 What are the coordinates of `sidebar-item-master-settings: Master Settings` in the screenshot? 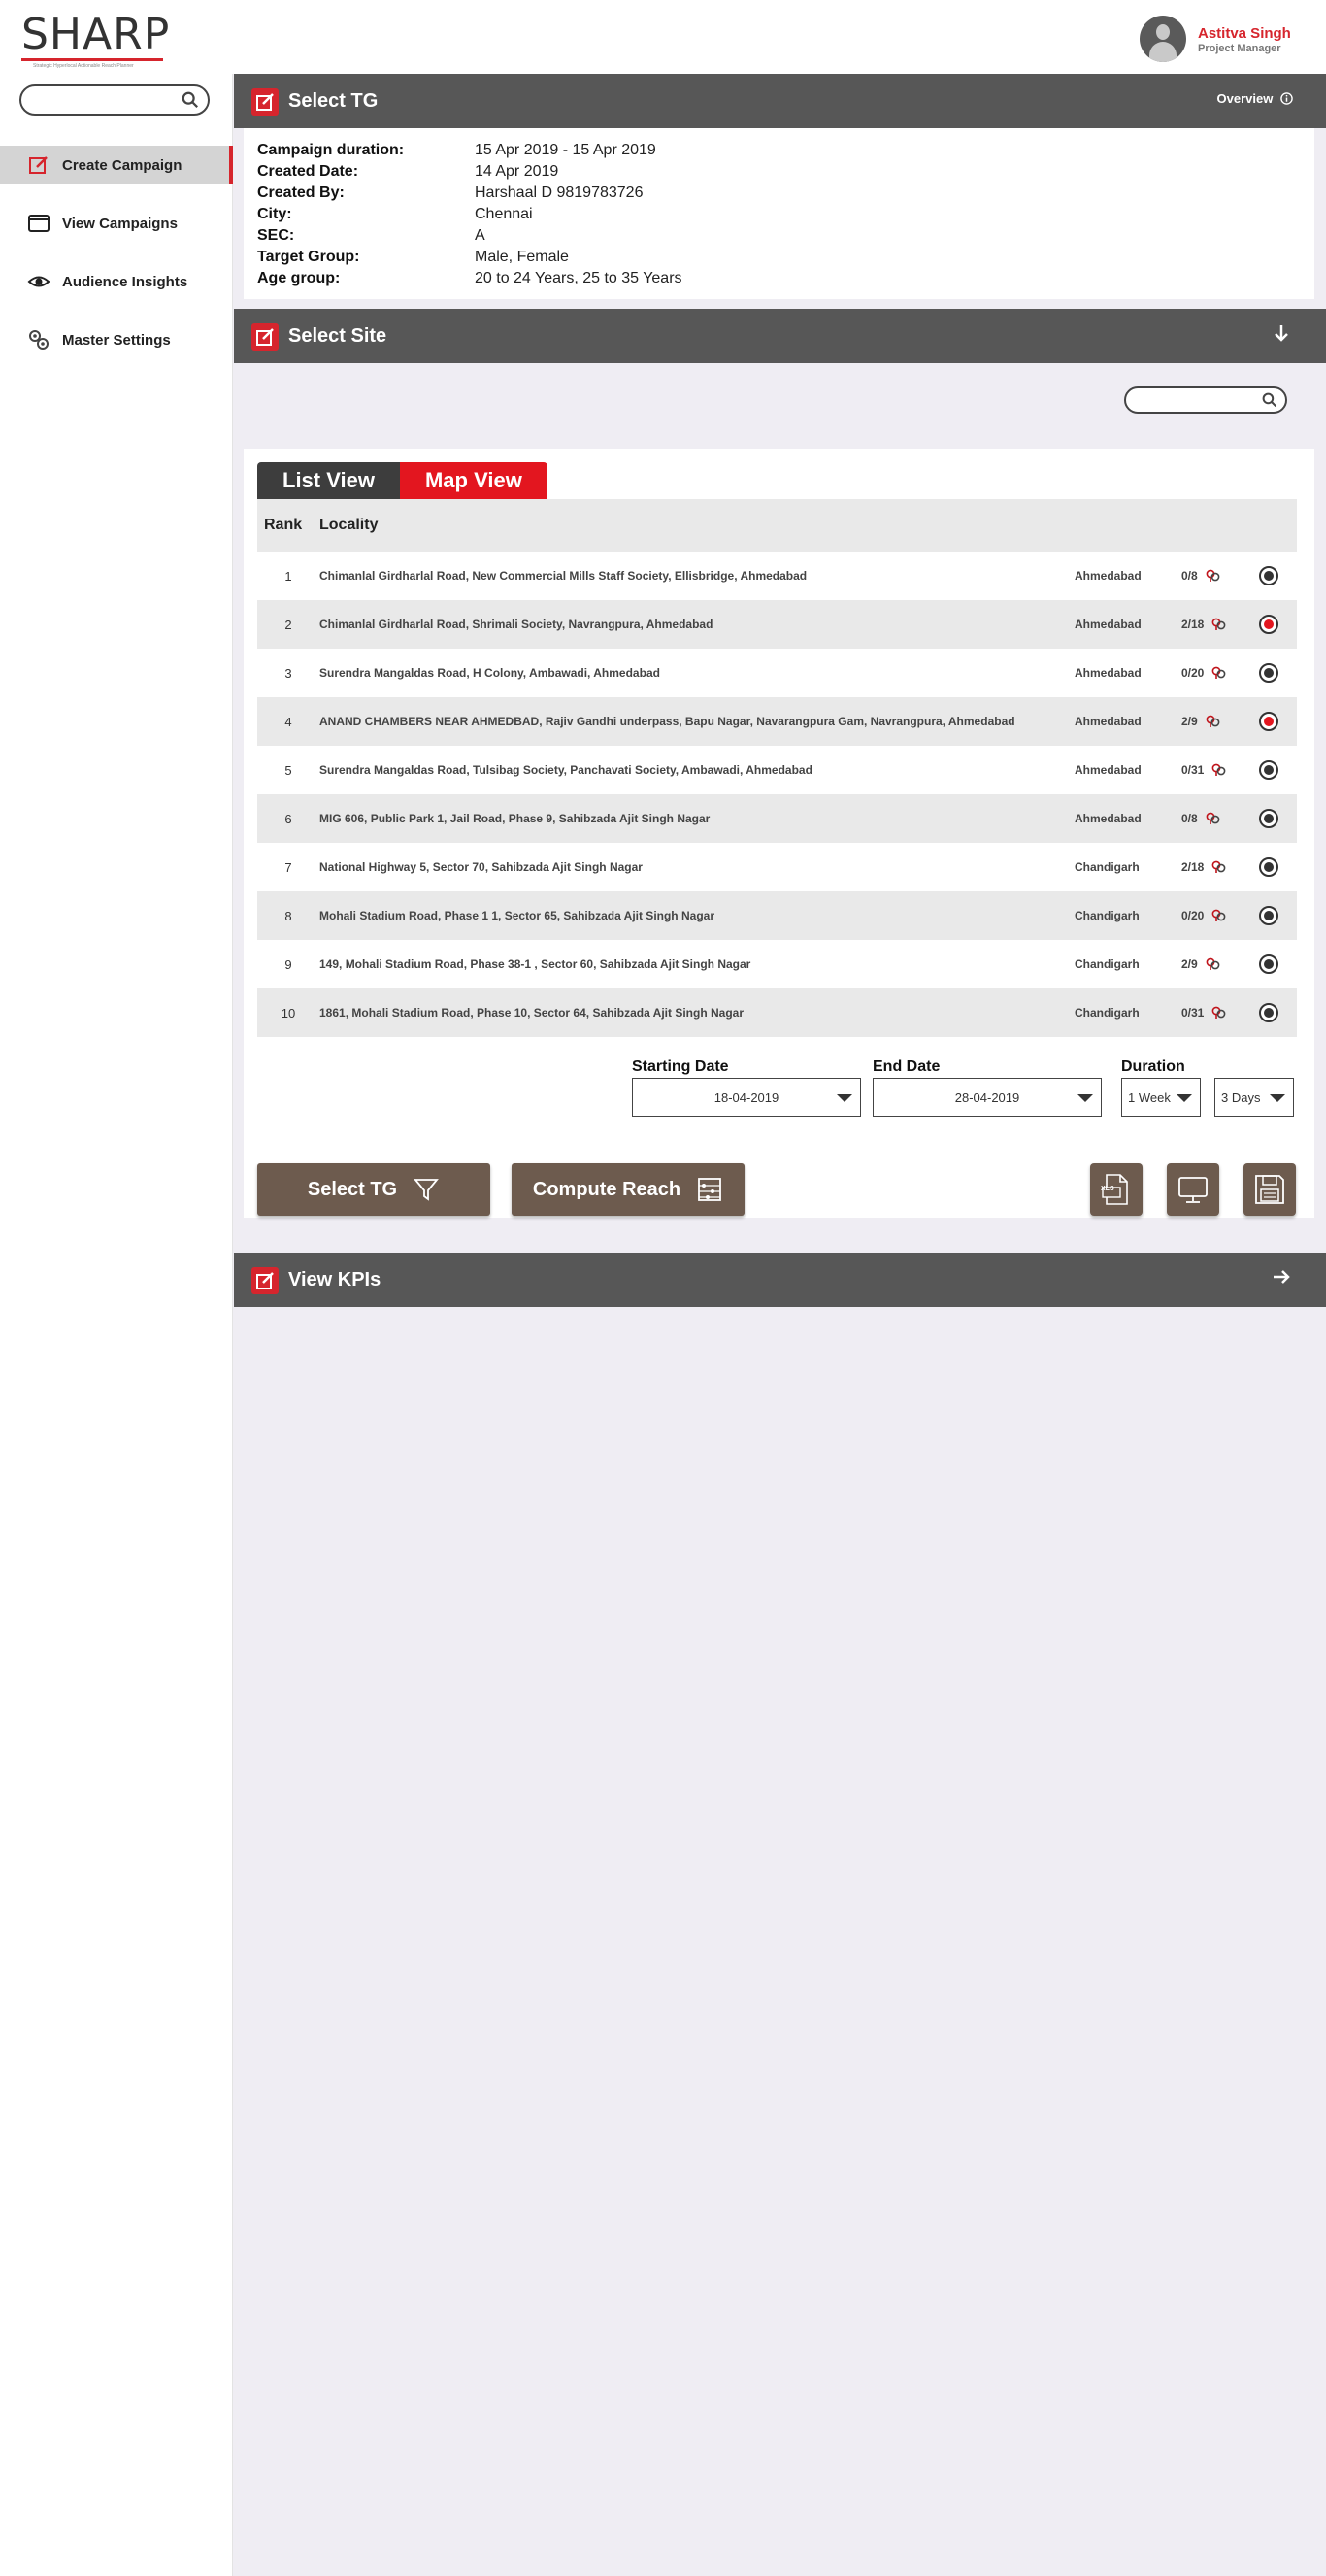 It's located at (116, 340).